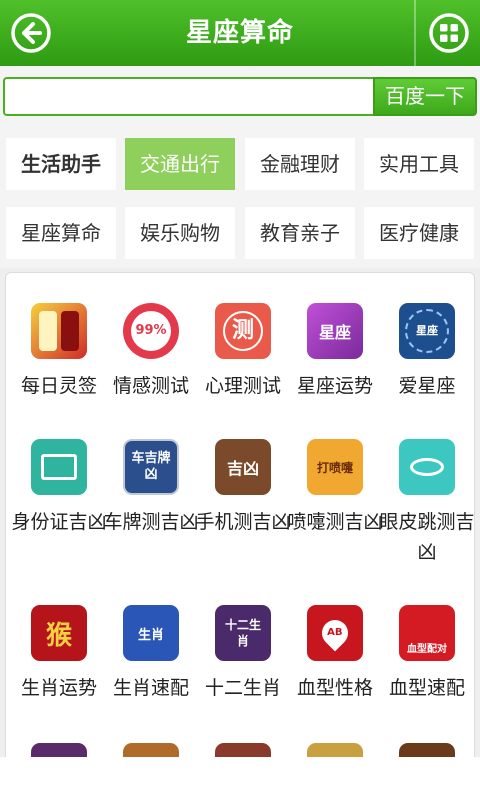  What do you see at coordinates (427, 537) in the screenshot?
I see `app-label: 眼皮跳测吉凶` at bounding box center [427, 537].